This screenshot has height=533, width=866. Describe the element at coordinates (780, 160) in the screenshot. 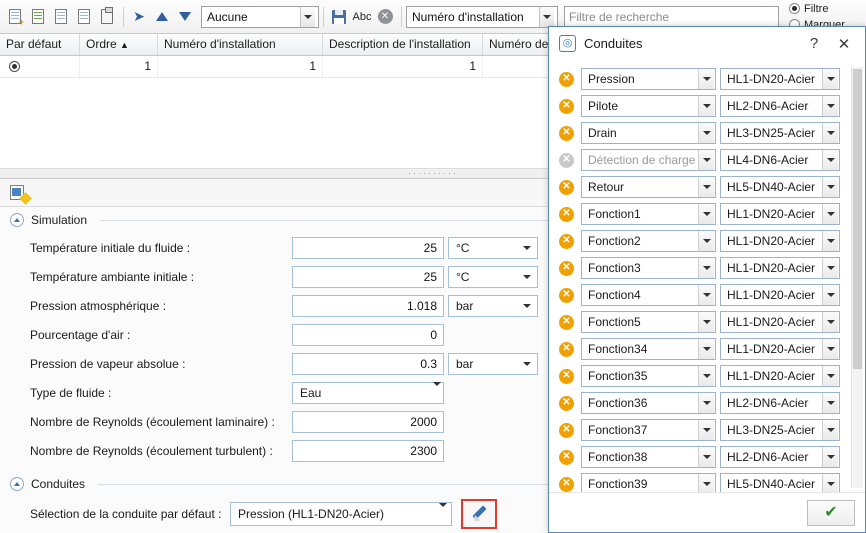

I see `conduit-type-select: HL4-DN6-Acier` at that location.